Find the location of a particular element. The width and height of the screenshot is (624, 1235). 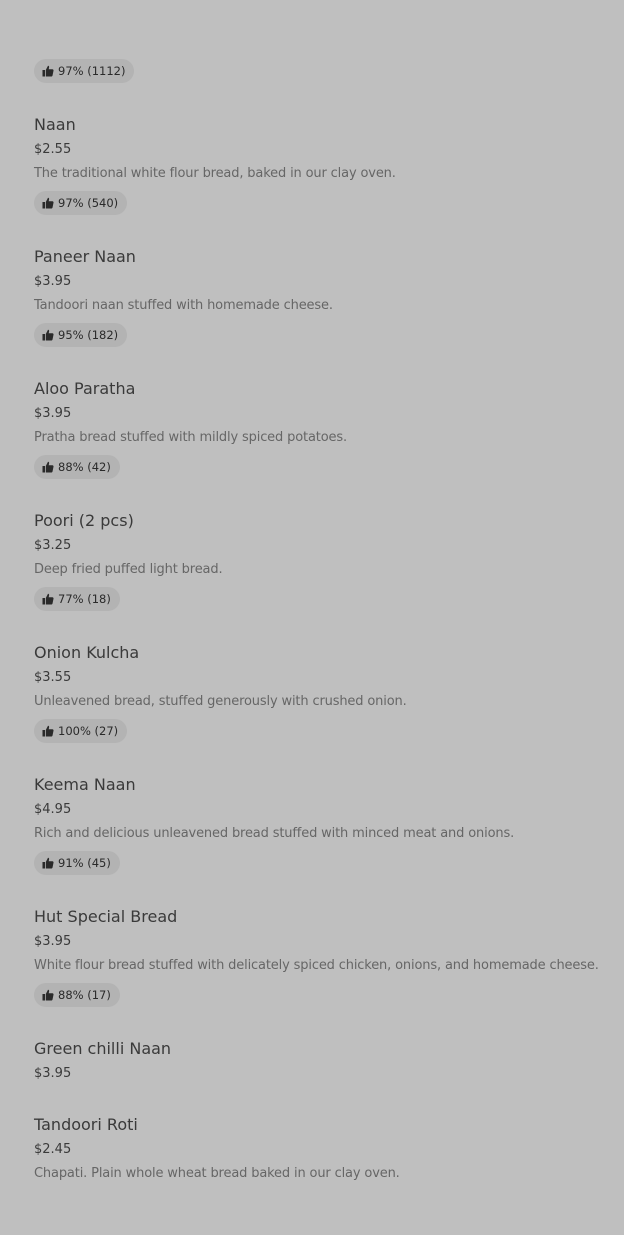

menu-item: 97% (1112) is located at coordinates (312, 51).